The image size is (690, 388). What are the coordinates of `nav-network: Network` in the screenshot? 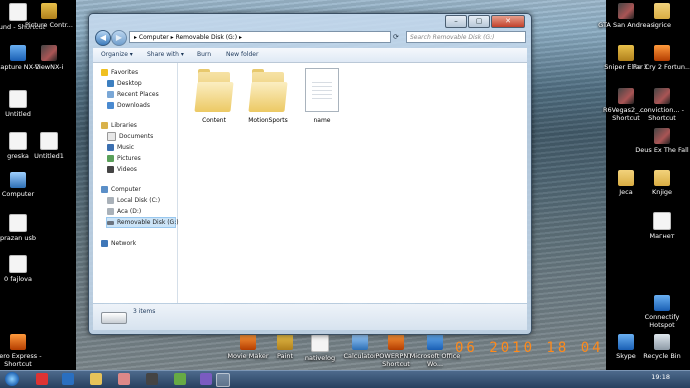 It's located at (118, 243).